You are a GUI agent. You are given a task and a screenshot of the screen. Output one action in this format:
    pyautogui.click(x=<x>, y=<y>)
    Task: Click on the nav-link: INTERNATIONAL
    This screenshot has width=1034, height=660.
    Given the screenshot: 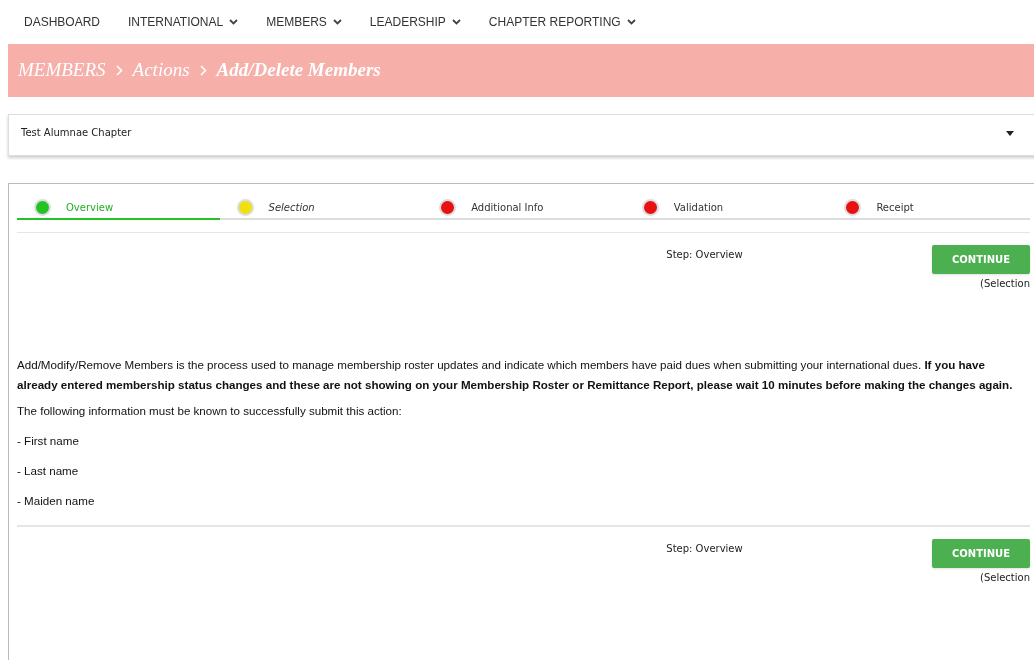 What is the action you would take?
    pyautogui.click(x=183, y=22)
    